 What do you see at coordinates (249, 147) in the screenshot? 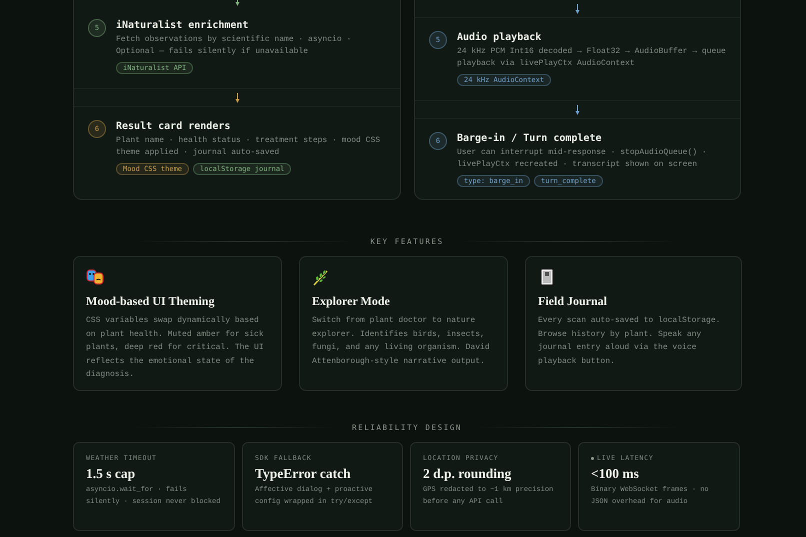
I see `step-description: Plant name · health status · treatment steps · mood CSS theme applied · journal auto-saved` at bounding box center [249, 147].